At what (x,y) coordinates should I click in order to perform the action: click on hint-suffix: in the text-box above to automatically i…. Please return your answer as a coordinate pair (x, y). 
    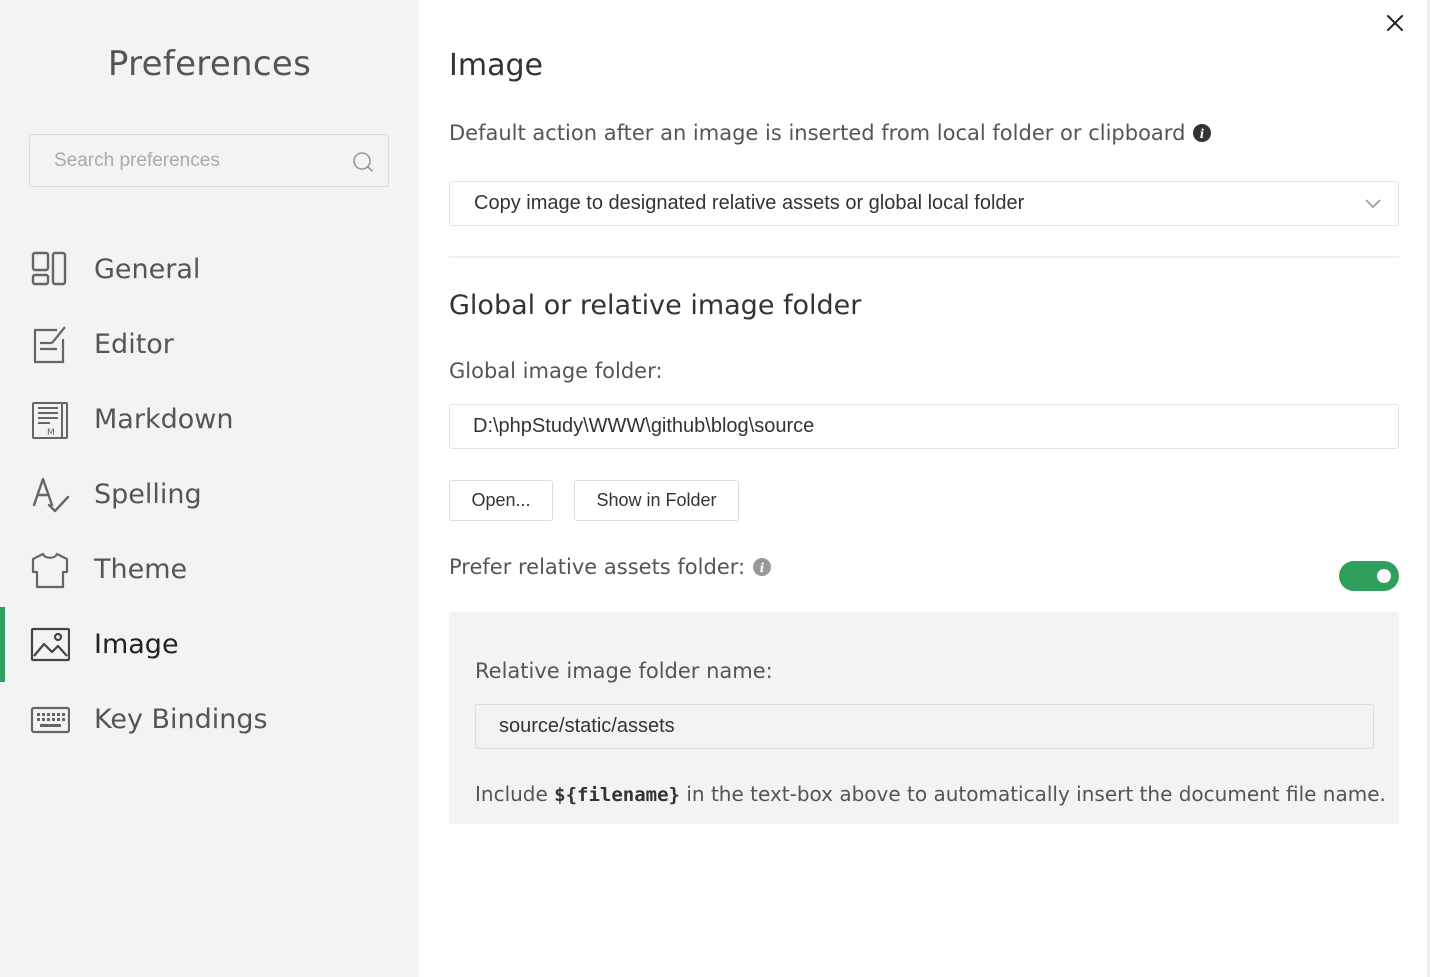
    Looking at the image, I should click on (1036, 794).